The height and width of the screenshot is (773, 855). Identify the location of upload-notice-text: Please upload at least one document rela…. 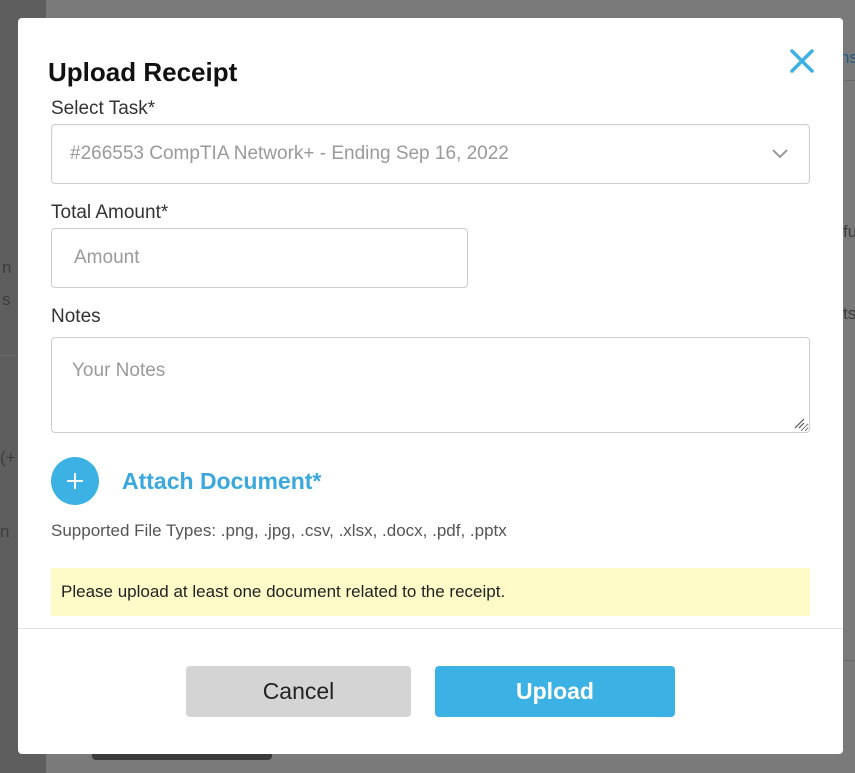
(283, 591).